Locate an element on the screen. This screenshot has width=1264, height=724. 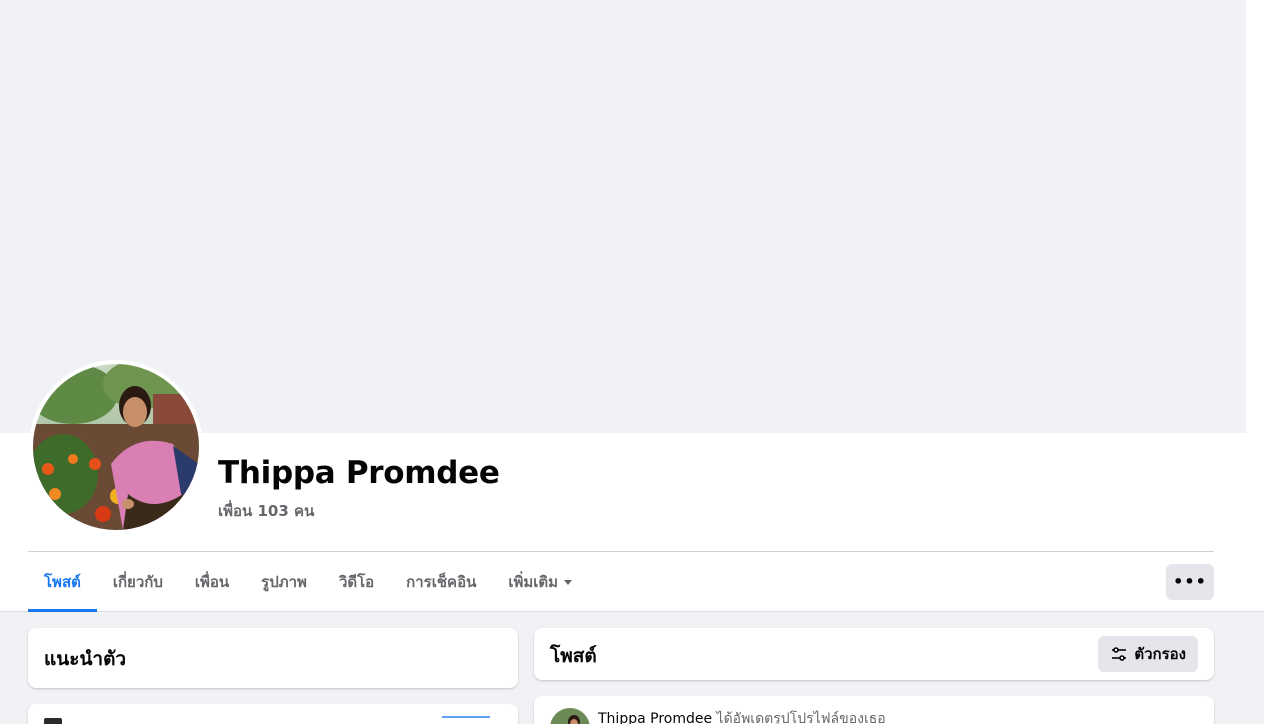
tab-about: เกี่ยวกับ is located at coordinates (138, 582).